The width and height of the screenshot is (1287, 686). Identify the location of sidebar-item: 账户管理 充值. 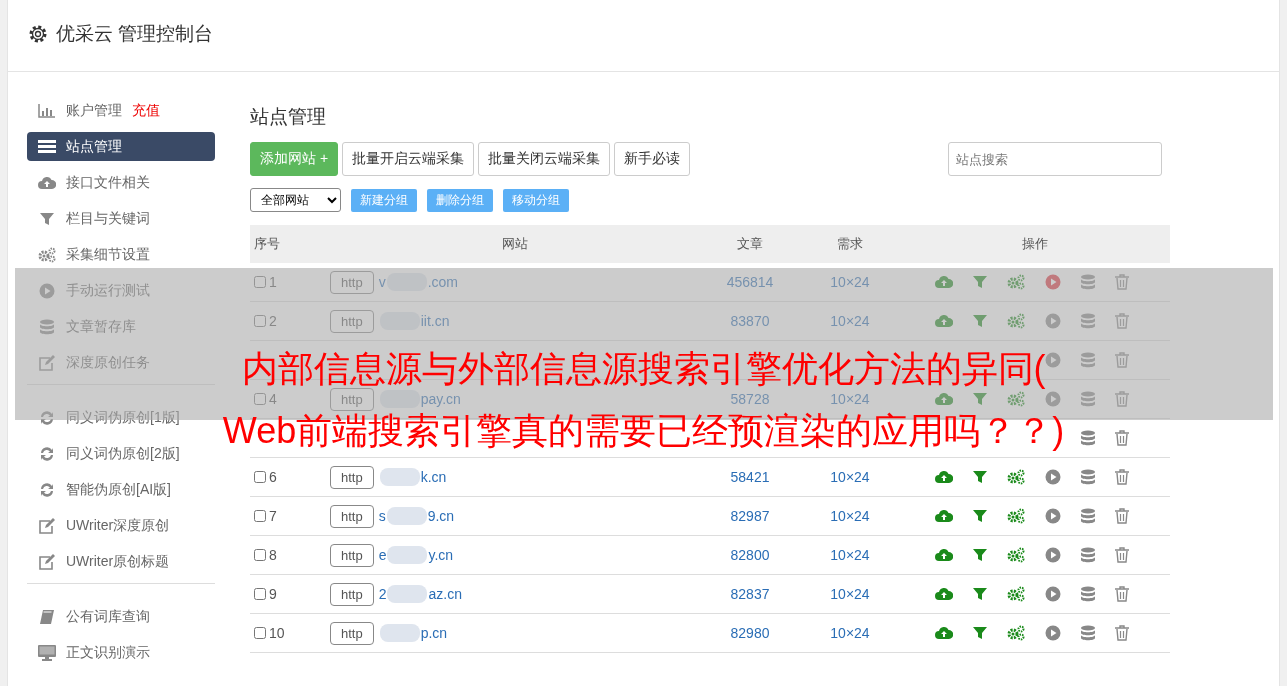
(121, 110).